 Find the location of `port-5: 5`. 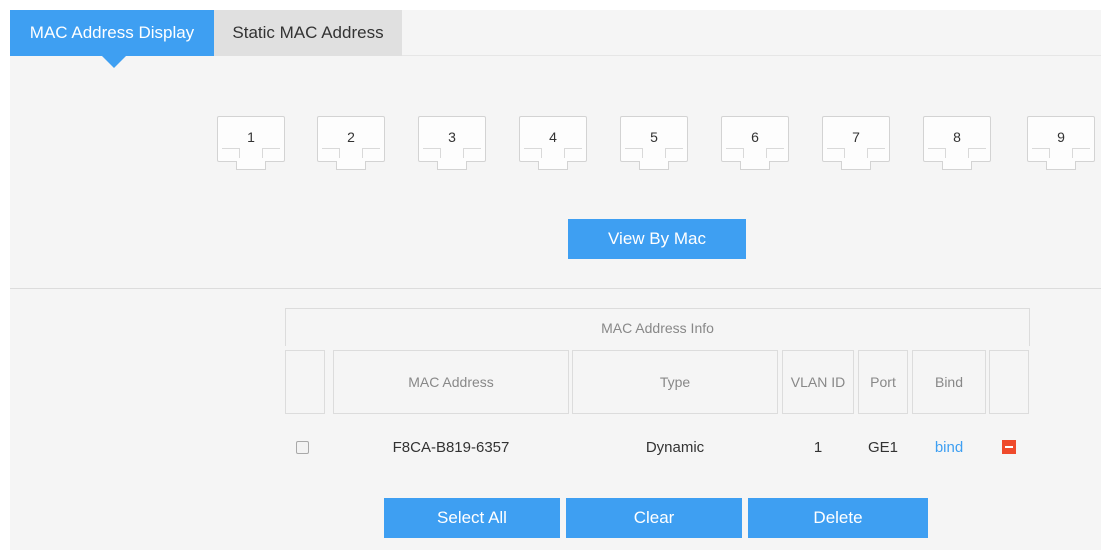

port-5: 5 is located at coordinates (654, 143).